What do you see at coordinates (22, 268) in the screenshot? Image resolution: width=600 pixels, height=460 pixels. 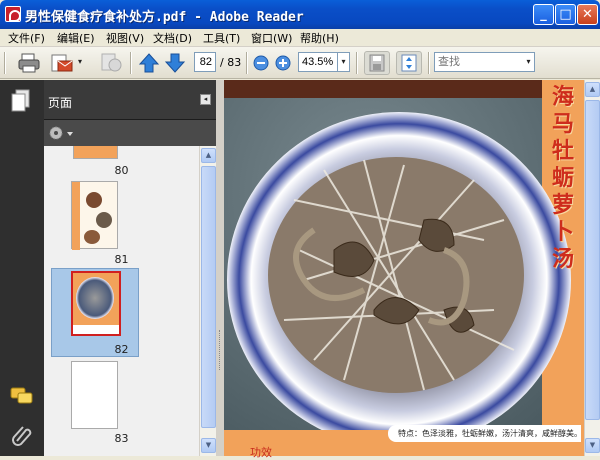 I see `navigation-strip` at bounding box center [22, 268].